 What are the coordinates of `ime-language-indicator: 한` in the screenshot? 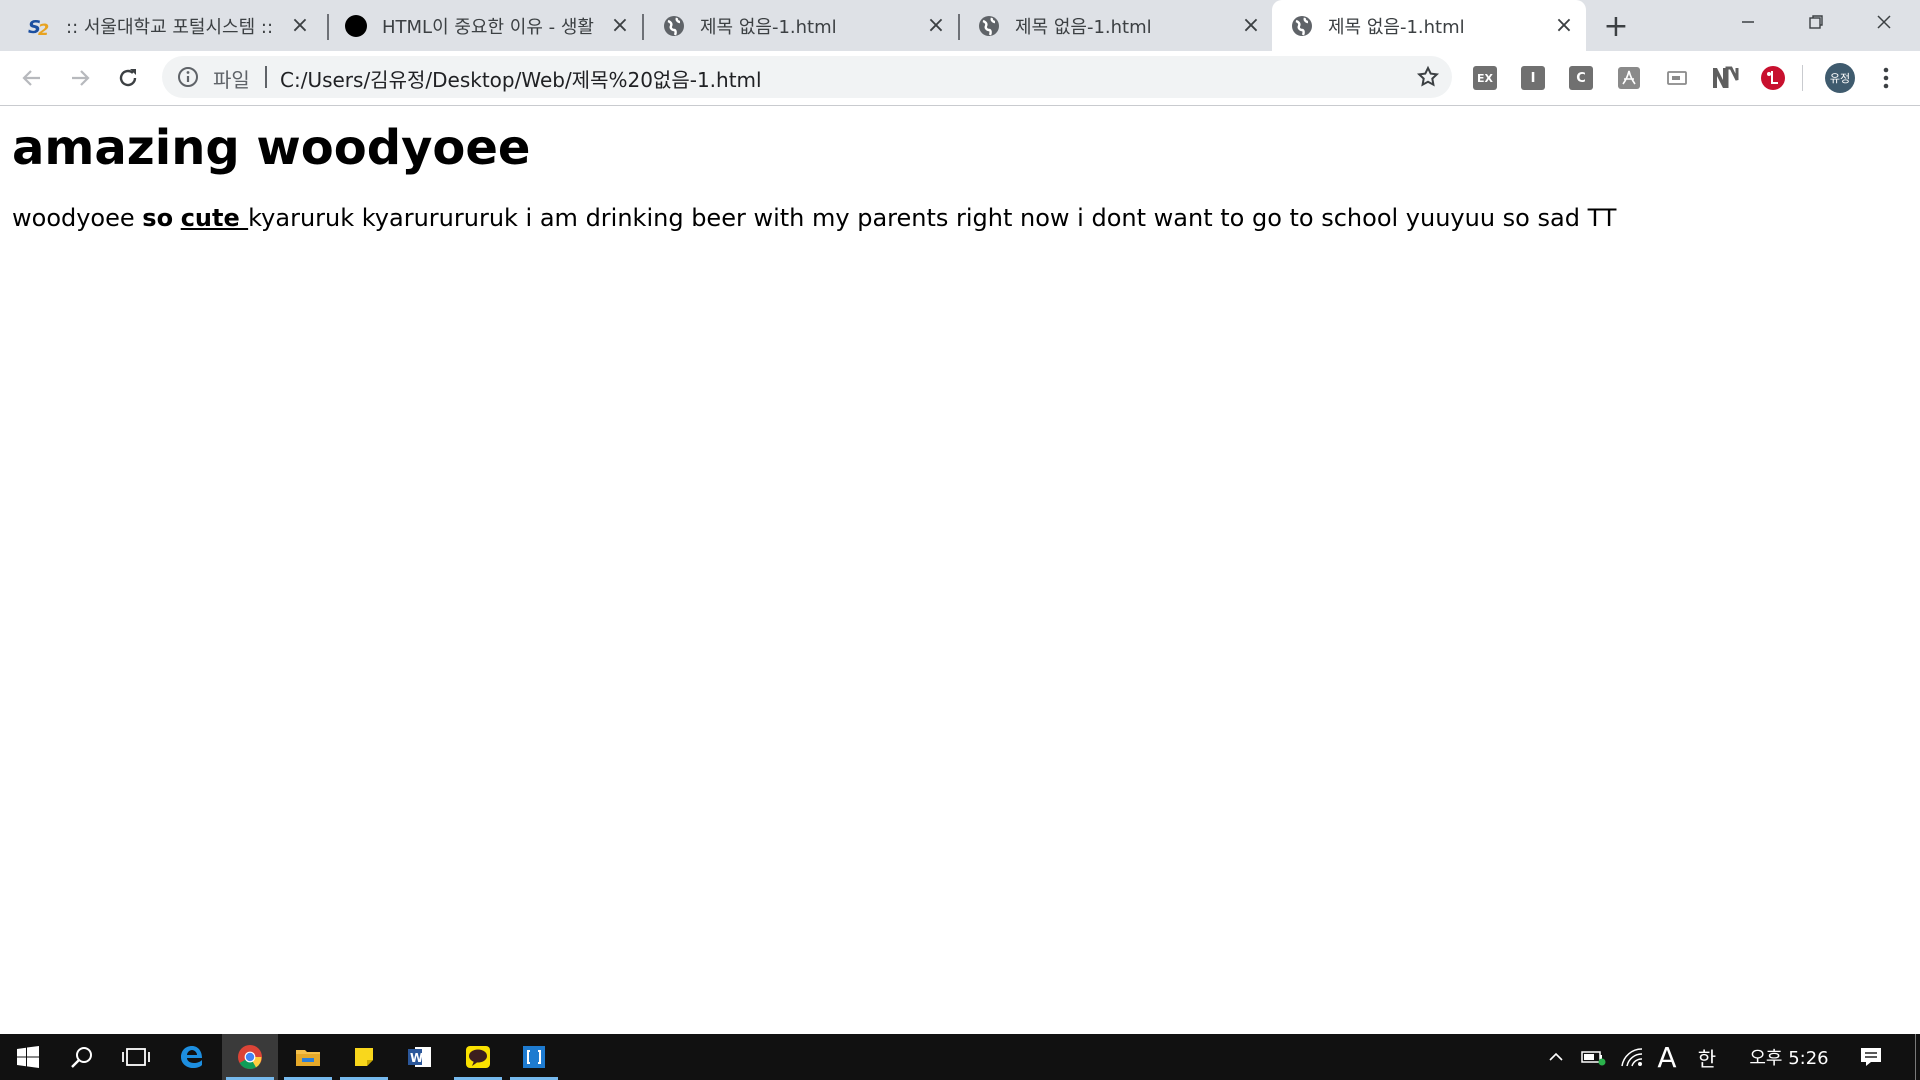 It's located at (1707, 1057).